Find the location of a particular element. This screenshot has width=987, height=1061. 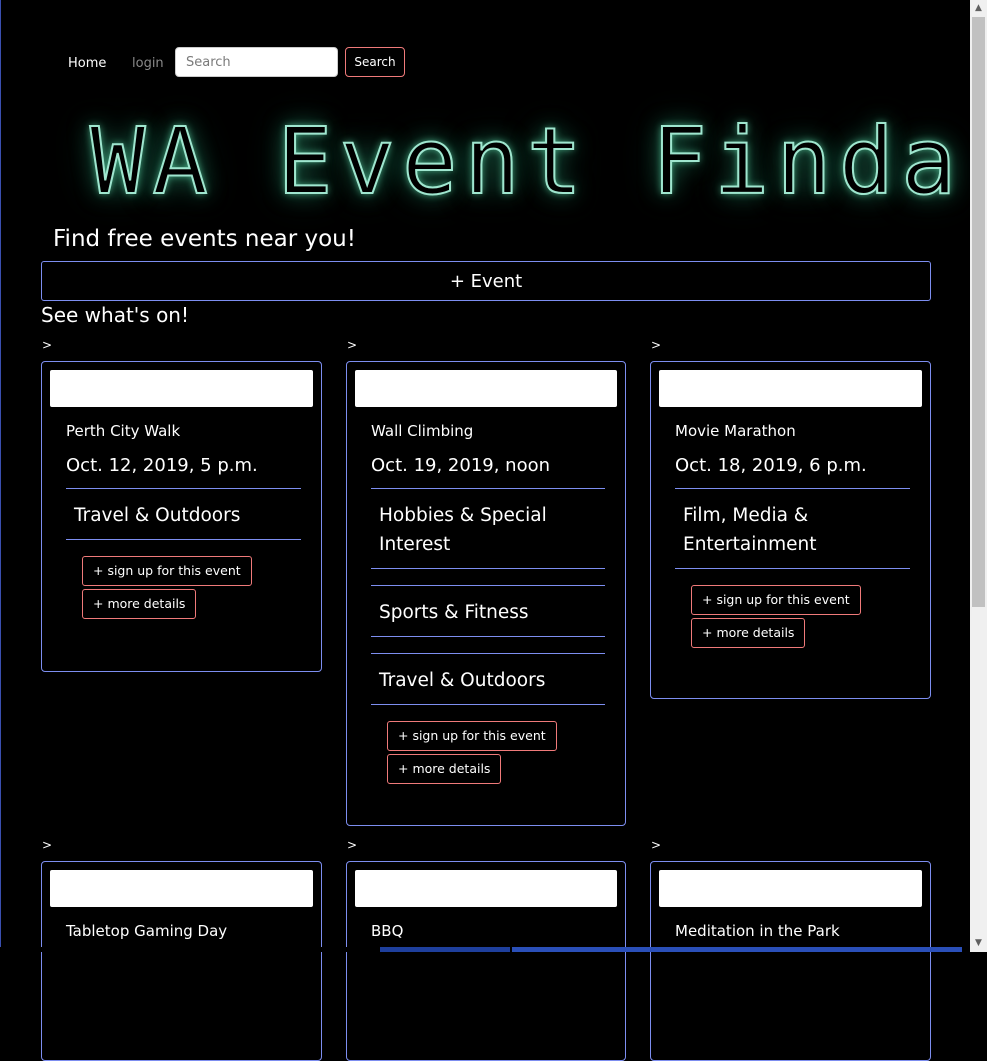

event-title: Perth City Walk is located at coordinates (123, 431).